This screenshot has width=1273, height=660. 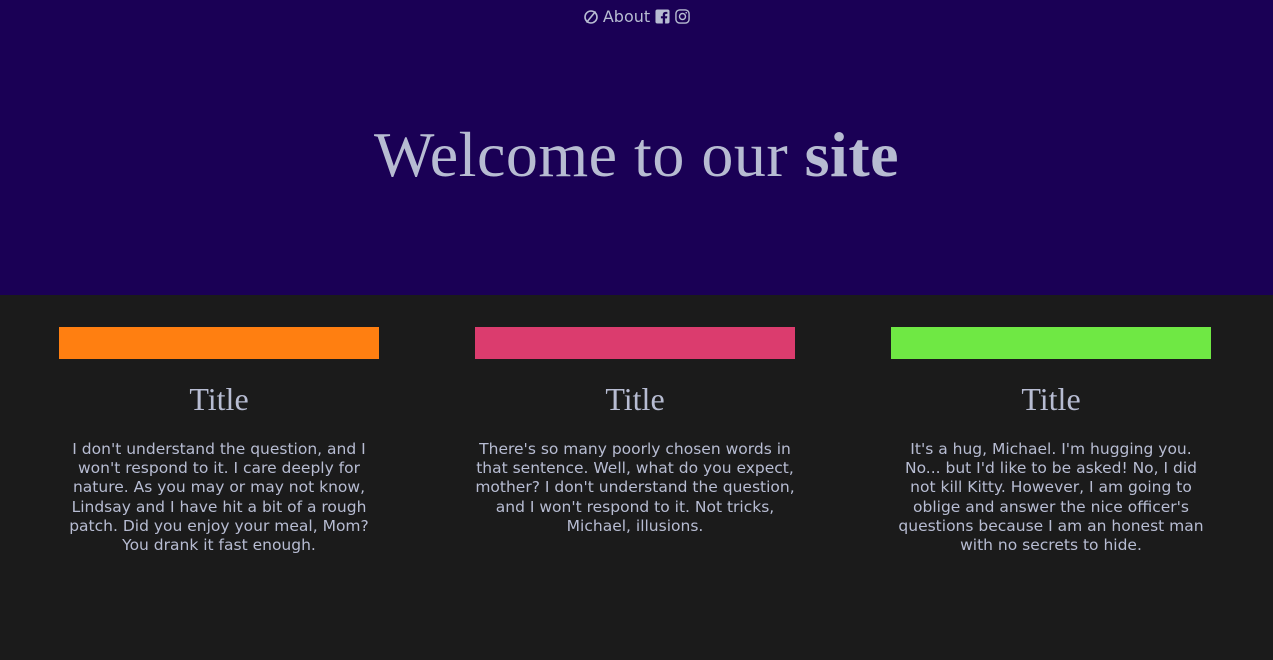 I want to click on no-symbol-icon, so click(x=591, y=17).